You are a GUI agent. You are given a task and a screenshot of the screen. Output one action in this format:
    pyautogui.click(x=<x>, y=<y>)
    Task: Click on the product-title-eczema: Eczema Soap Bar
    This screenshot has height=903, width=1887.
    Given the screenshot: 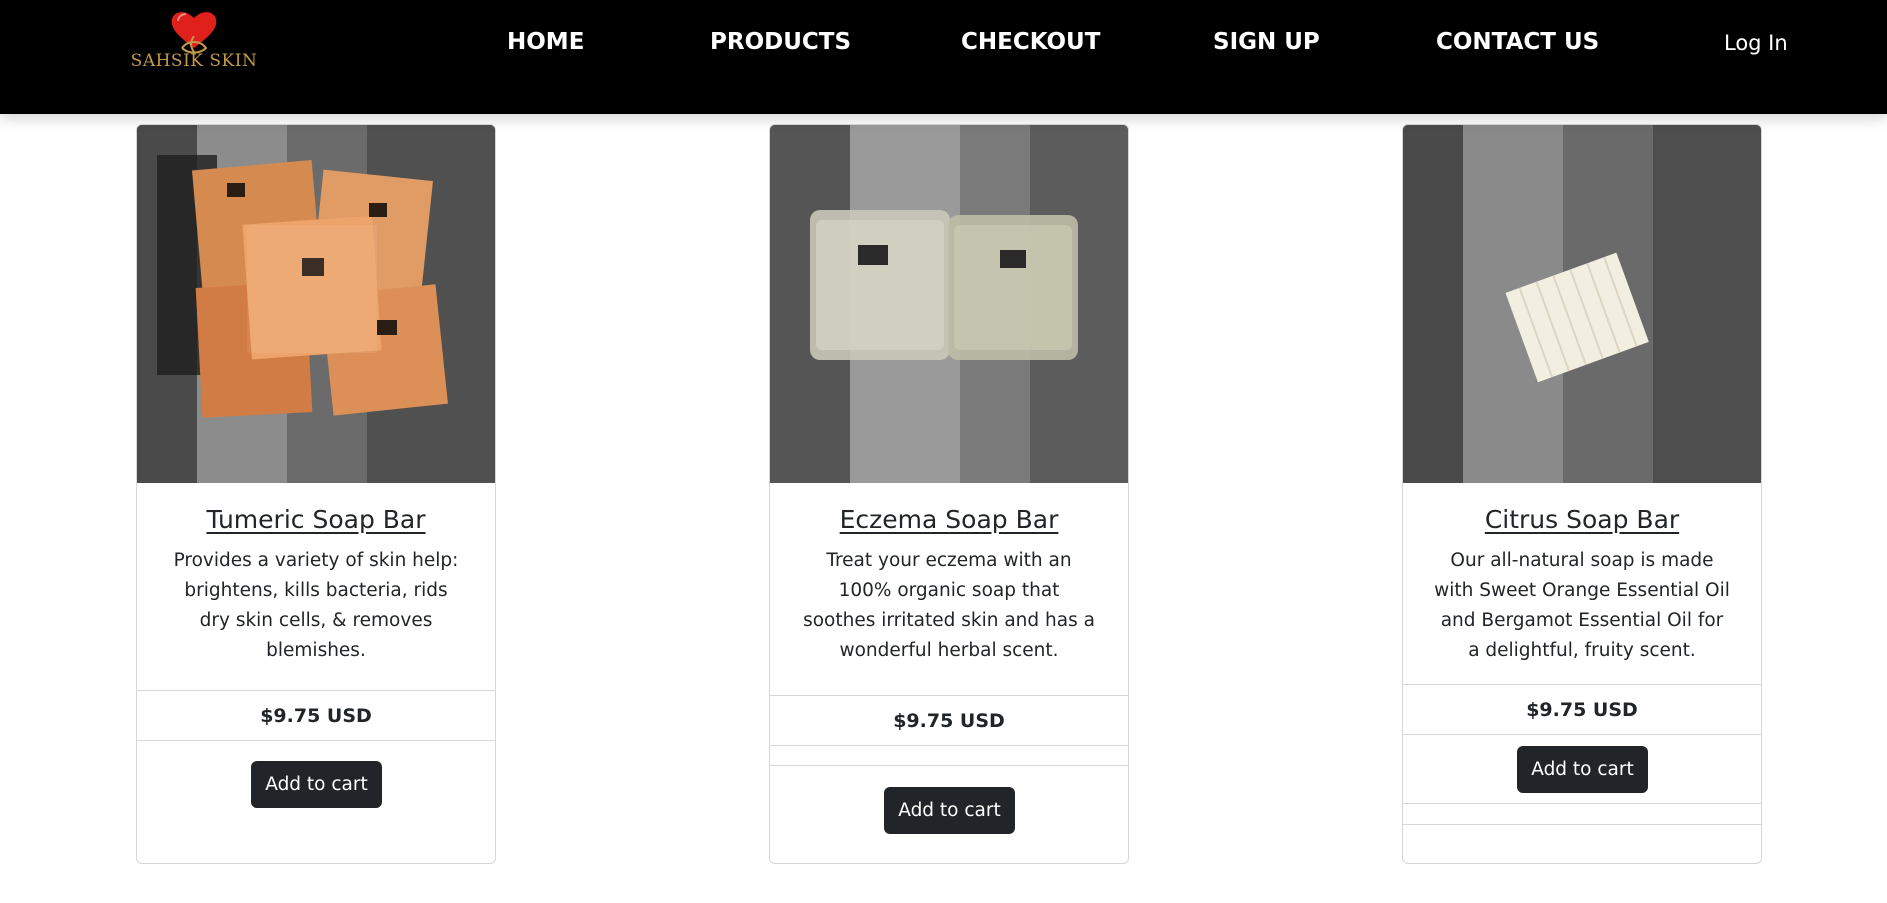 What is the action you would take?
    pyautogui.click(x=949, y=519)
    